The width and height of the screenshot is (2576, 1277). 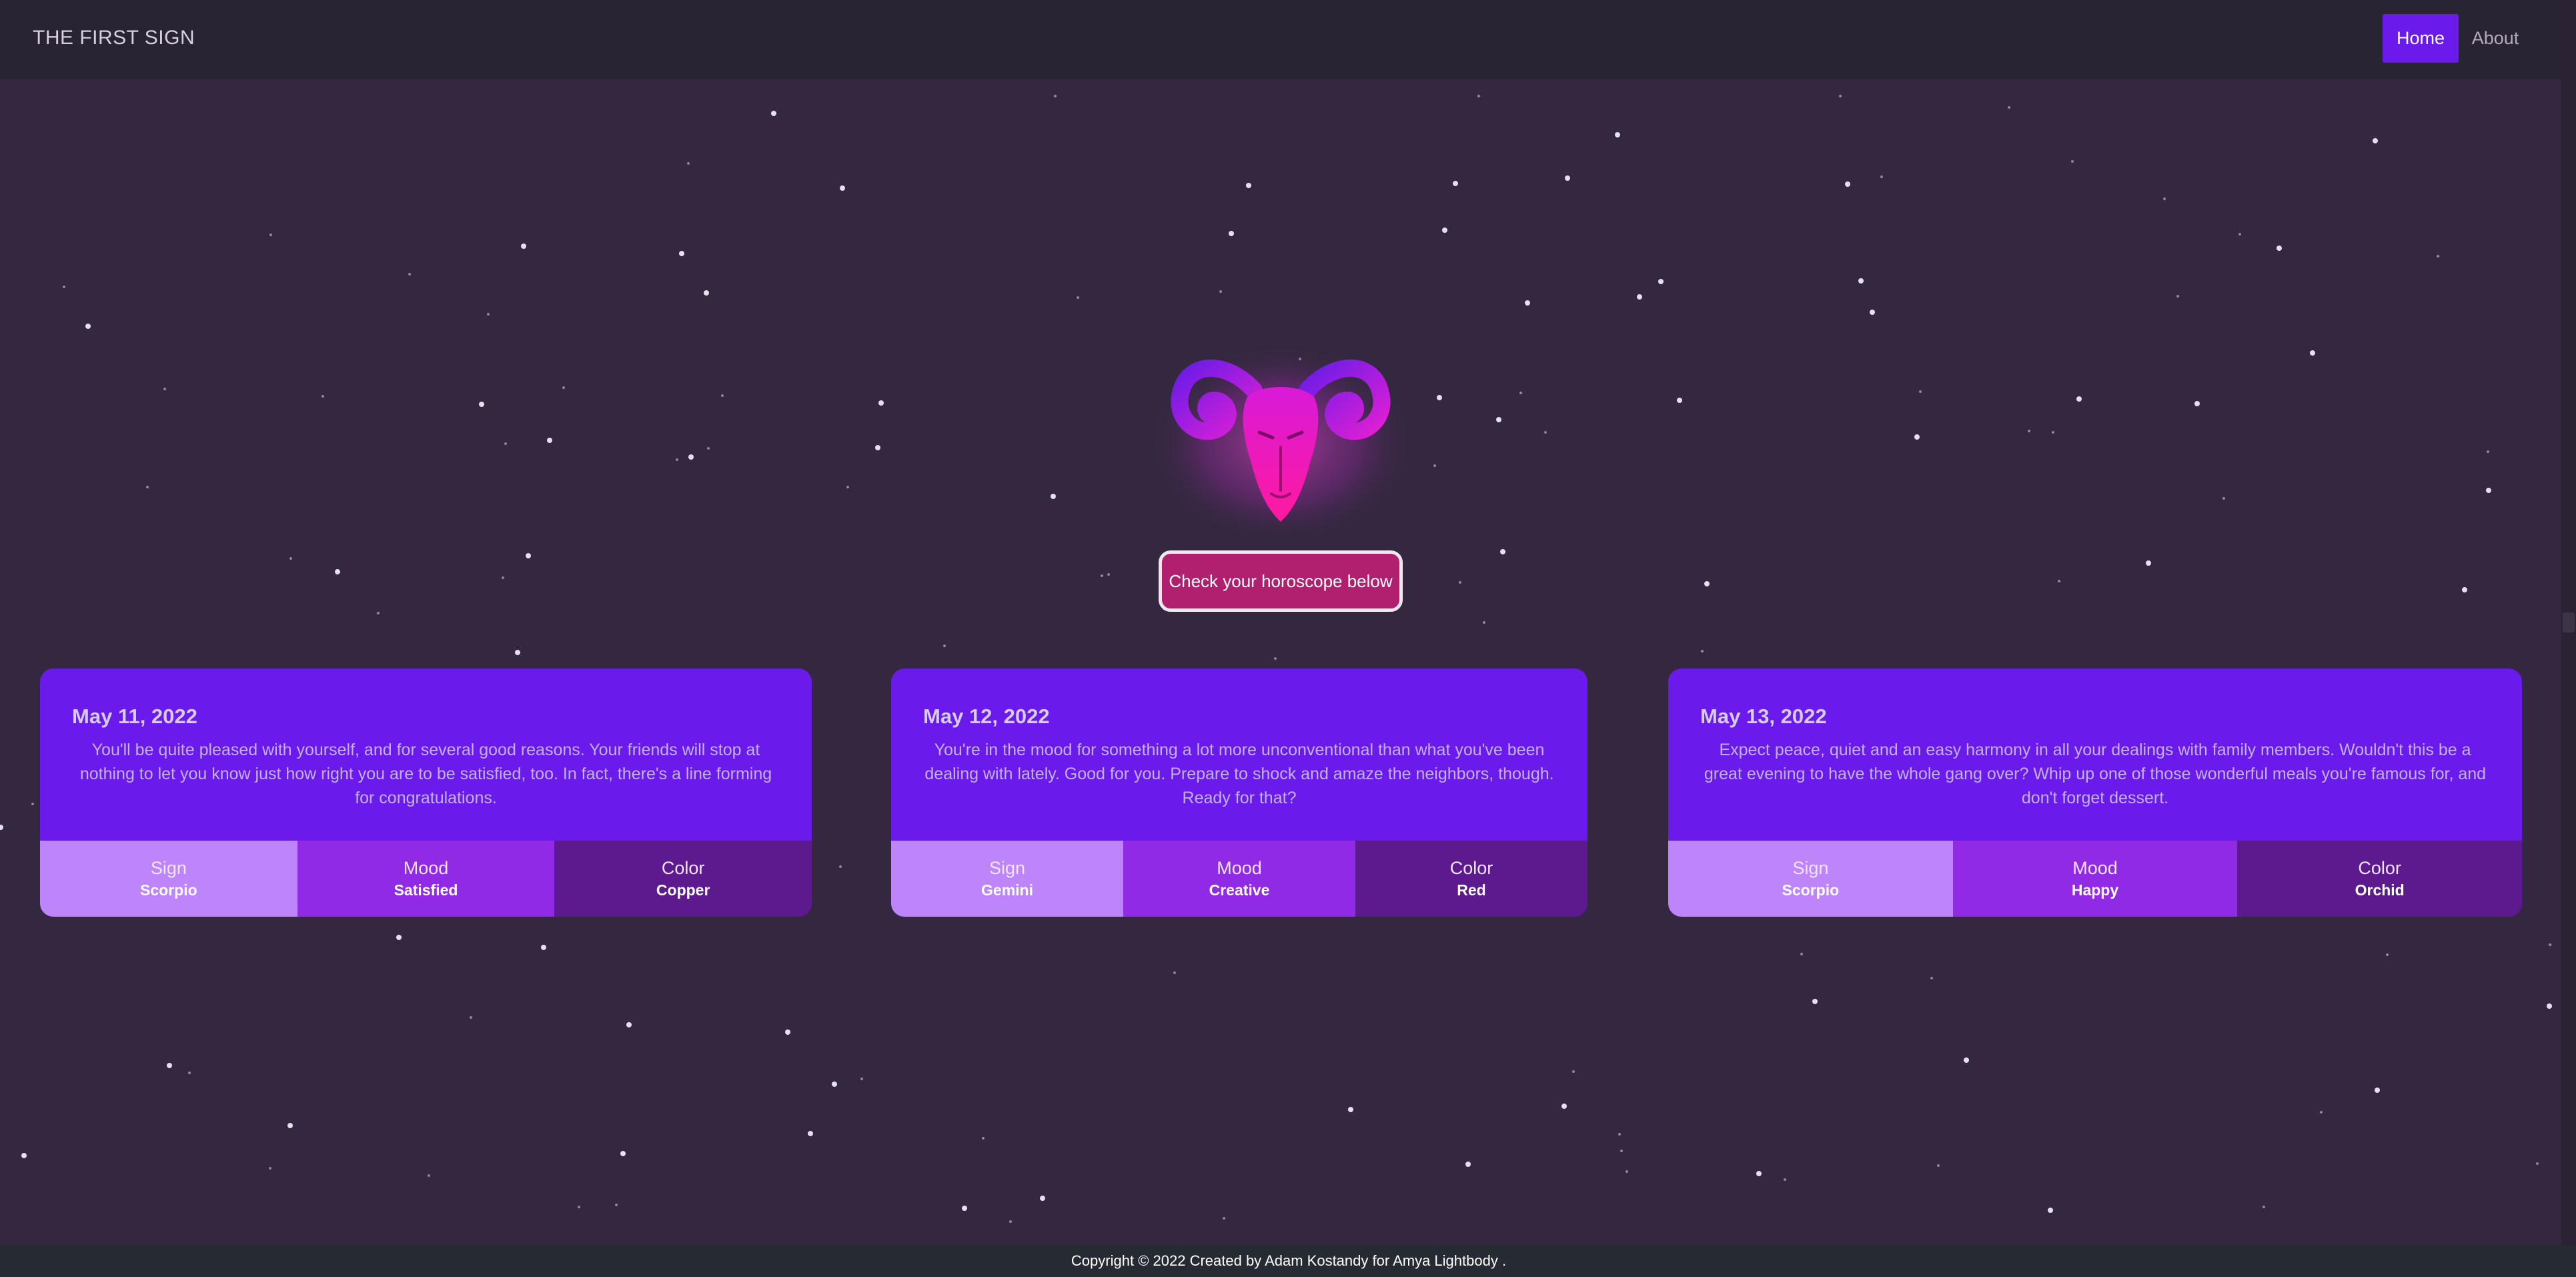 What do you see at coordinates (1239, 879) in the screenshot?
I see `card-stats: Sign Gemini Mood Creative Color Red` at bounding box center [1239, 879].